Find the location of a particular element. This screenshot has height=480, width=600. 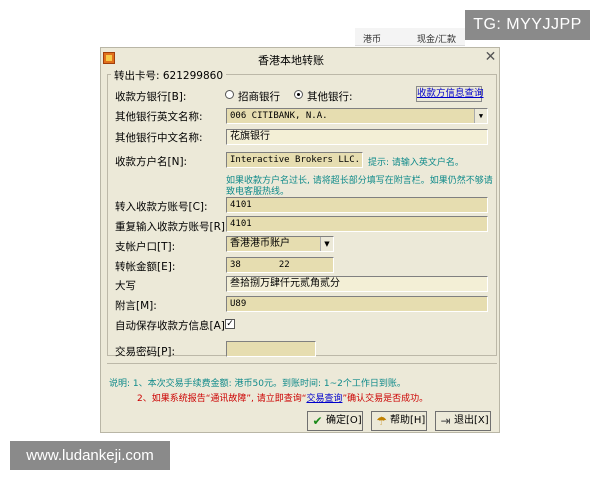

other-bank-en-label: 其他银行英文名称: is located at coordinates (159, 117).